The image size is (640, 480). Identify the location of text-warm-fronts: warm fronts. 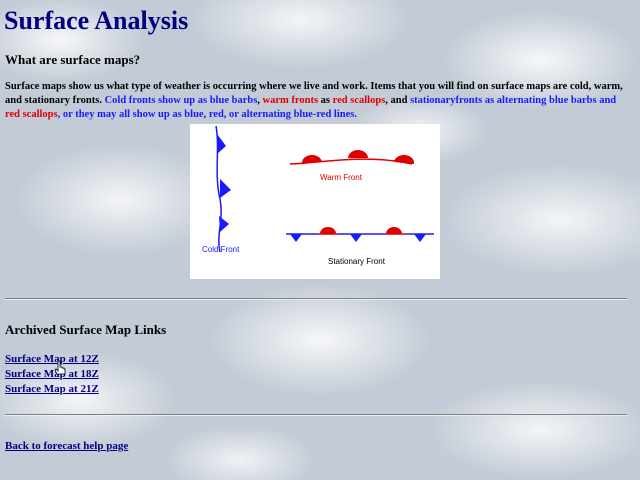
(290, 100).